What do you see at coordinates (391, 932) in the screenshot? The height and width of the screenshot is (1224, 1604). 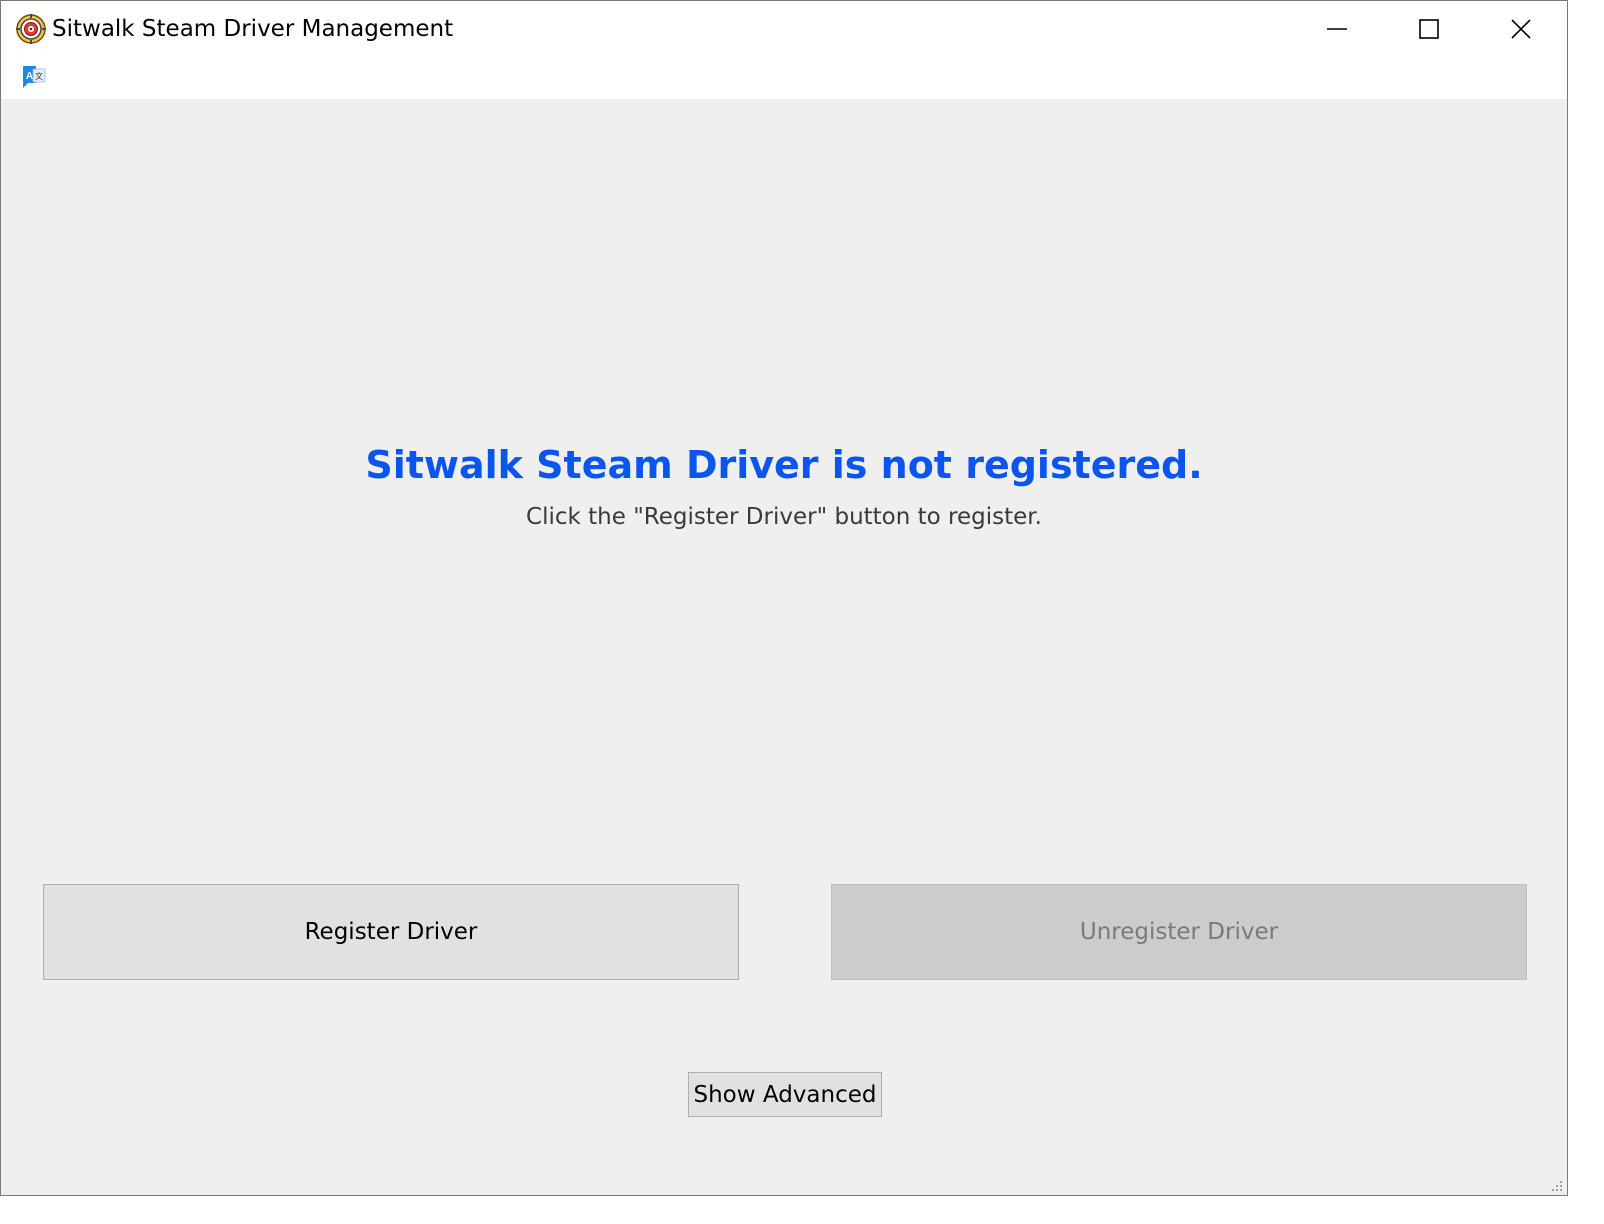 I see `register-driver-button: Register Driver` at bounding box center [391, 932].